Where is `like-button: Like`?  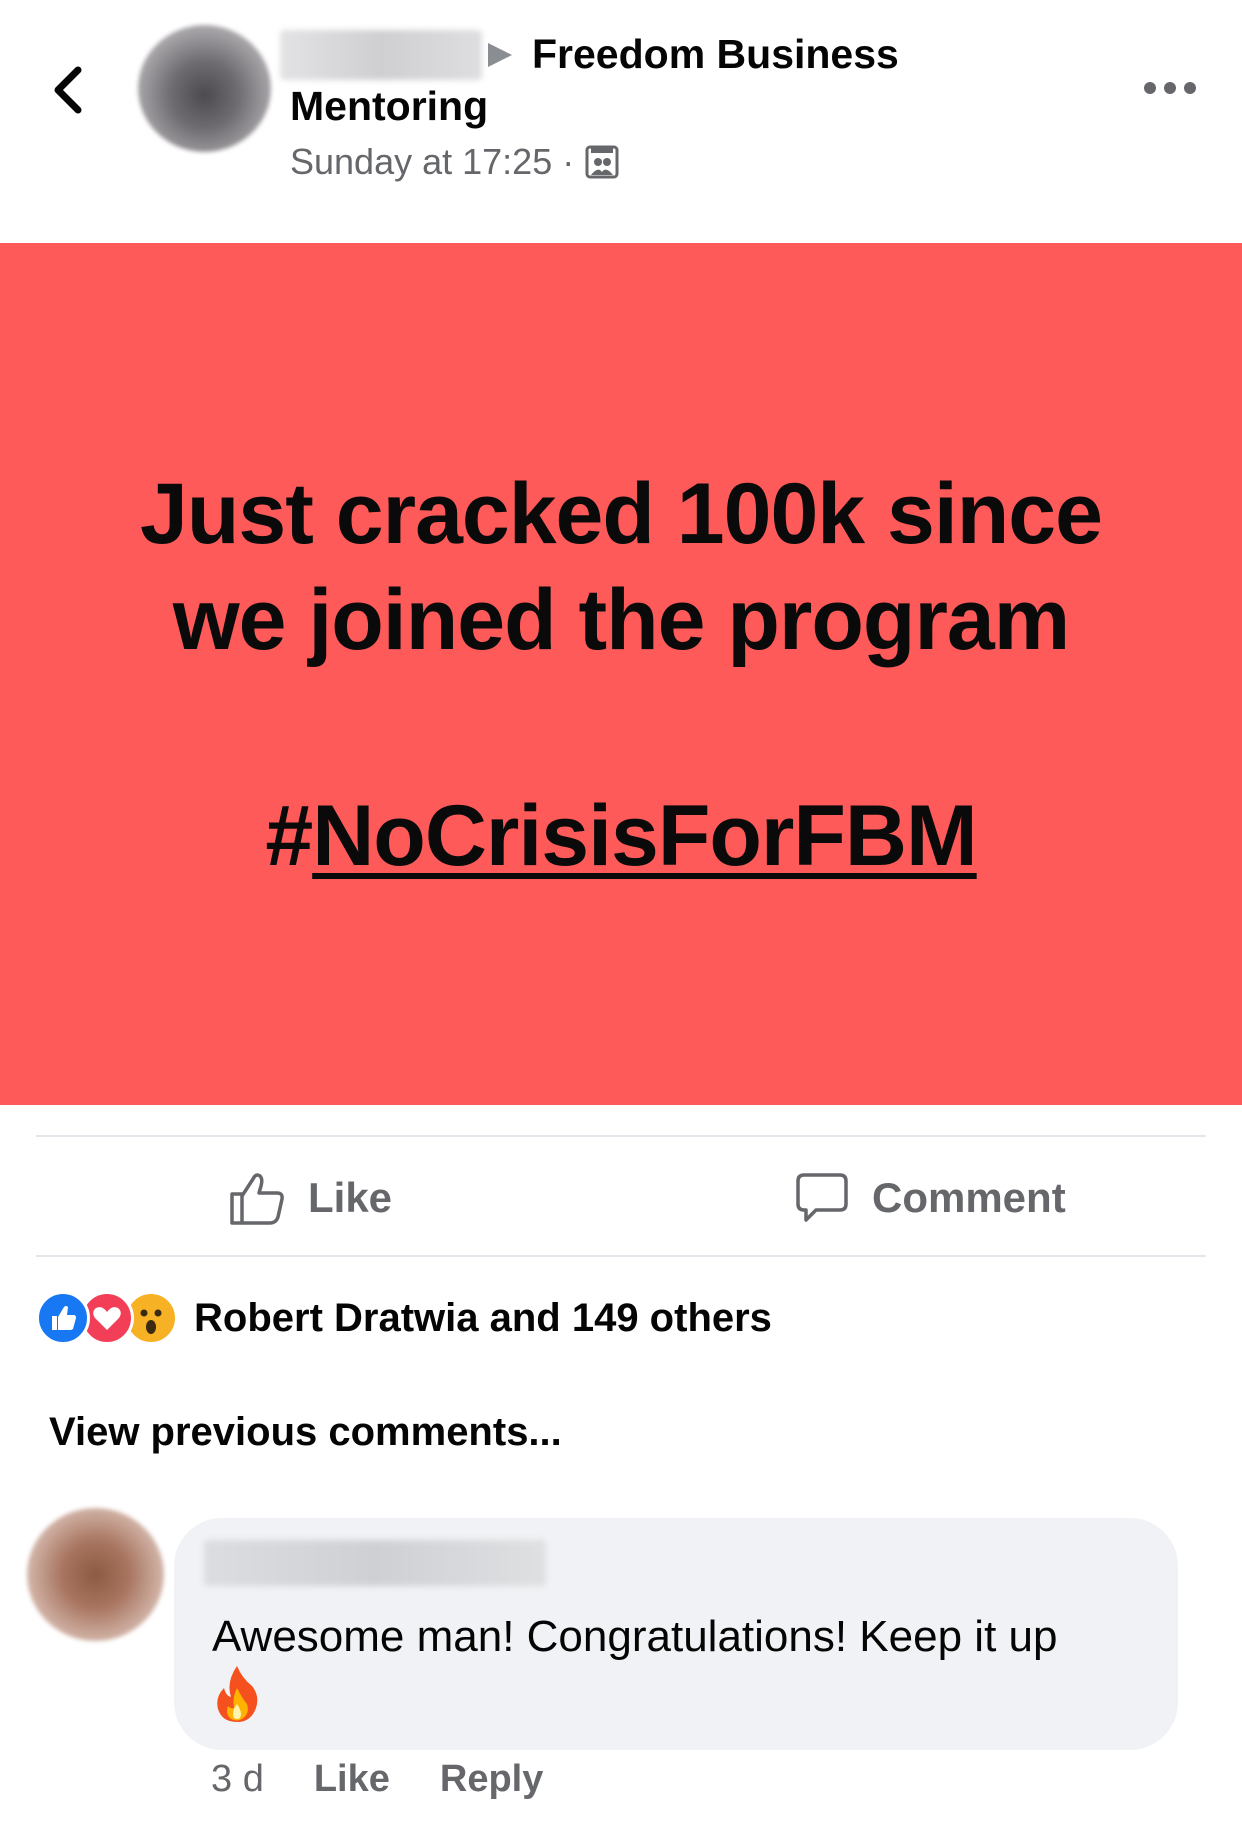
like-button: Like is located at coordinates (310, 1198).